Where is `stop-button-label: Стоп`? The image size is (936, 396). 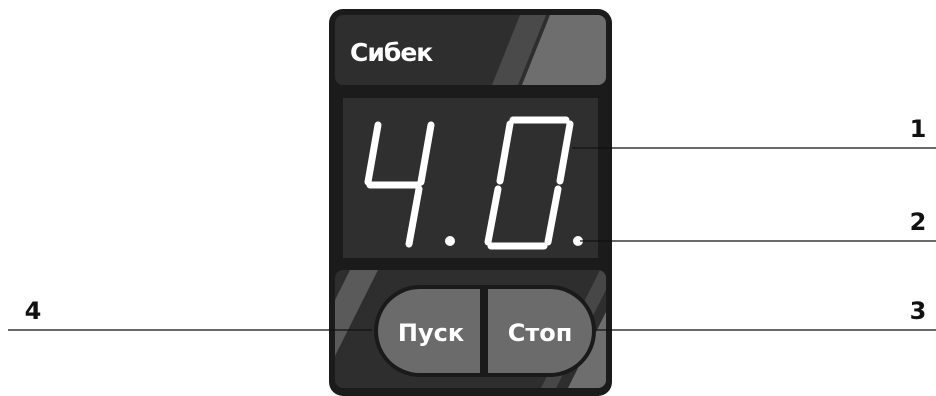 stop-button-label: Стоп is located at coordinates (540, 333).